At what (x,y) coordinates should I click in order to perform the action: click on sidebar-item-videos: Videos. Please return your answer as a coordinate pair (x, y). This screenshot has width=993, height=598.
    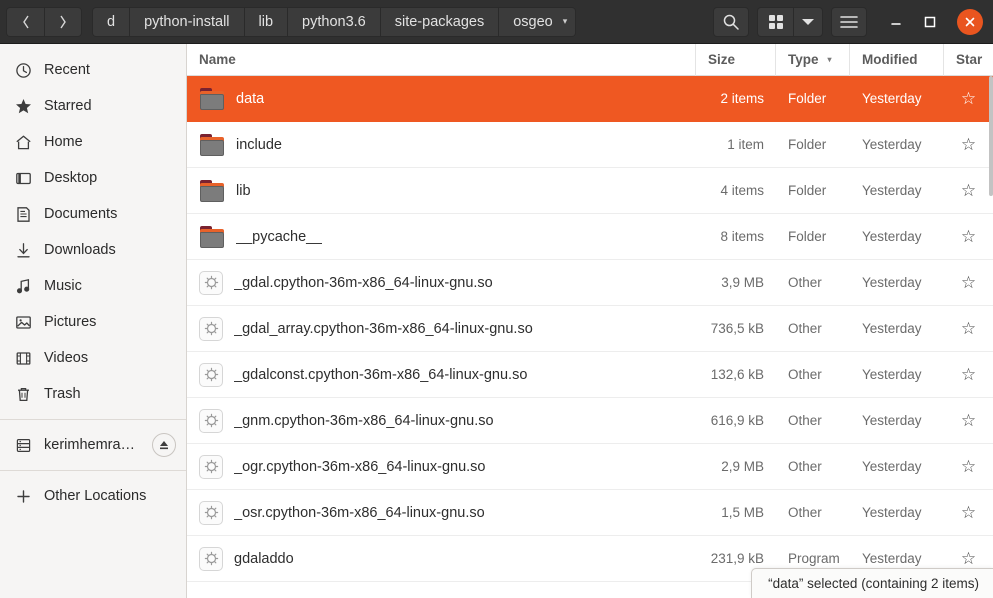
    Looking at the image, I should click on (93, 358).